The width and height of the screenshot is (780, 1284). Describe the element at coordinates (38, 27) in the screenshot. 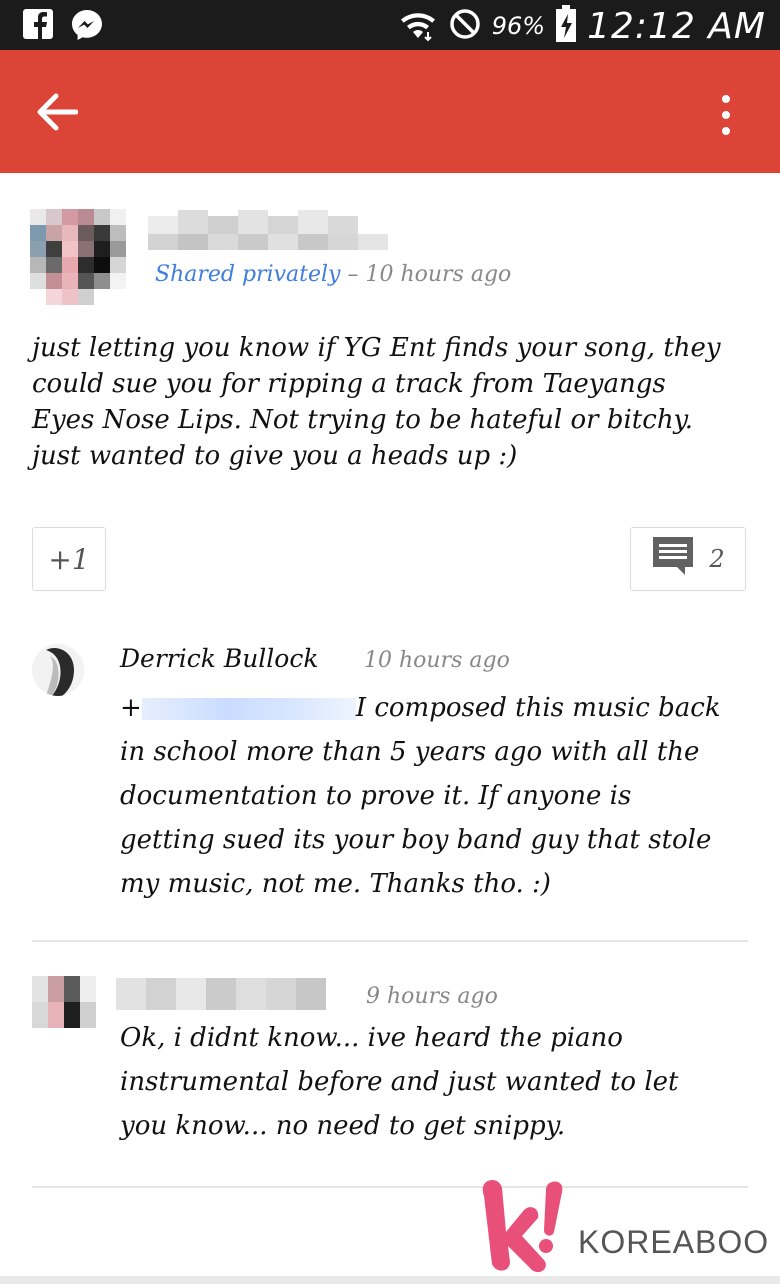

I see `facebook-icon` at that location.